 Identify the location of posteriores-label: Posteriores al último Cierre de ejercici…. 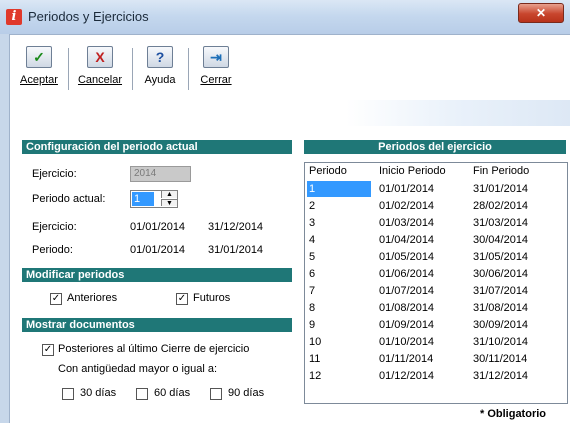
(154, 349).